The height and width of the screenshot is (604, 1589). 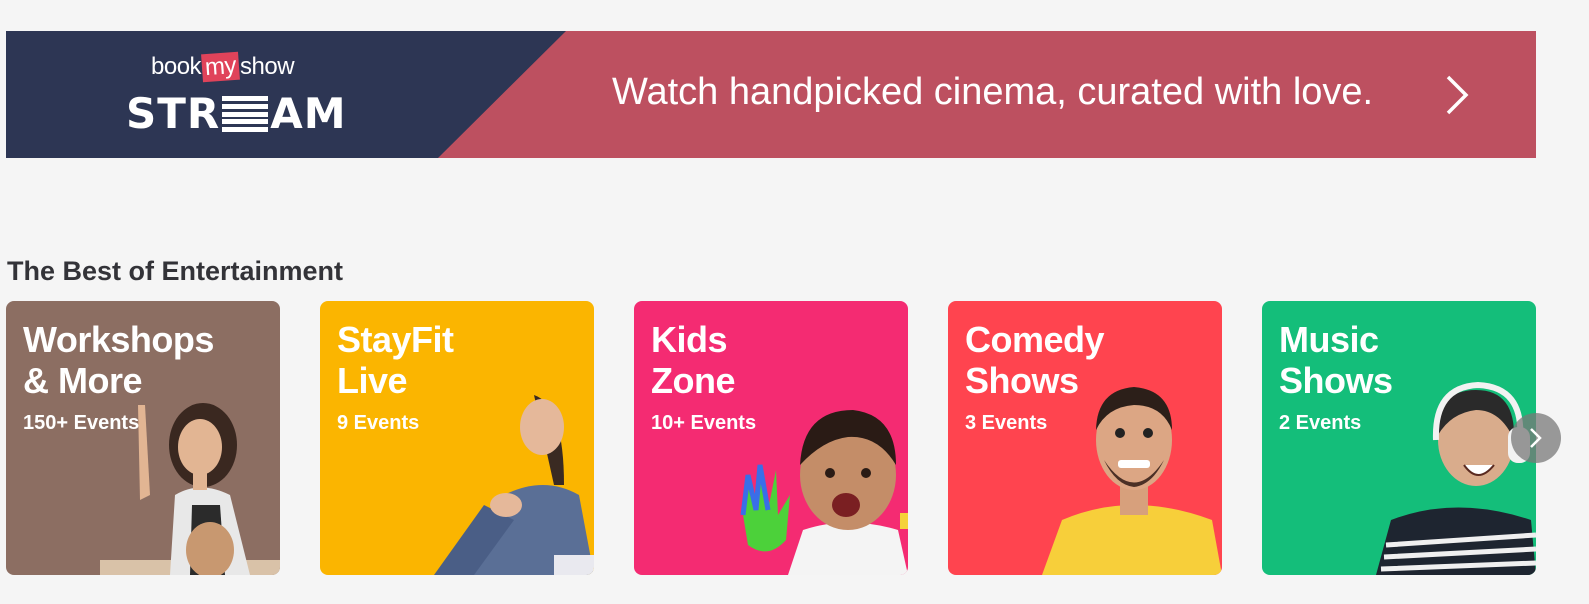 What do you see at coordinates (824, 492) in the screenshot?
I see `kid-image` at bounding box center [824, 492].